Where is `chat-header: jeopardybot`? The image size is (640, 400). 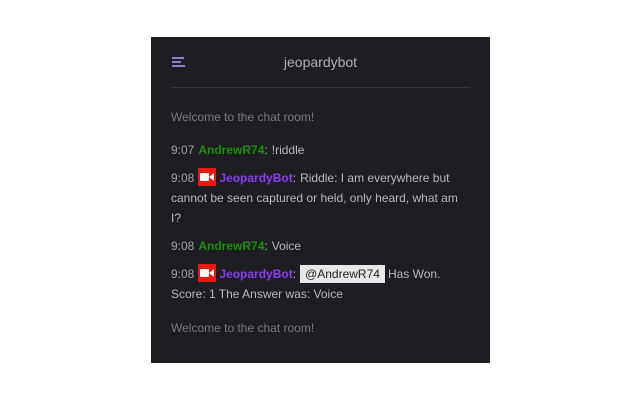 chat-header: jeopardybot is located at coordinates (320, 62).